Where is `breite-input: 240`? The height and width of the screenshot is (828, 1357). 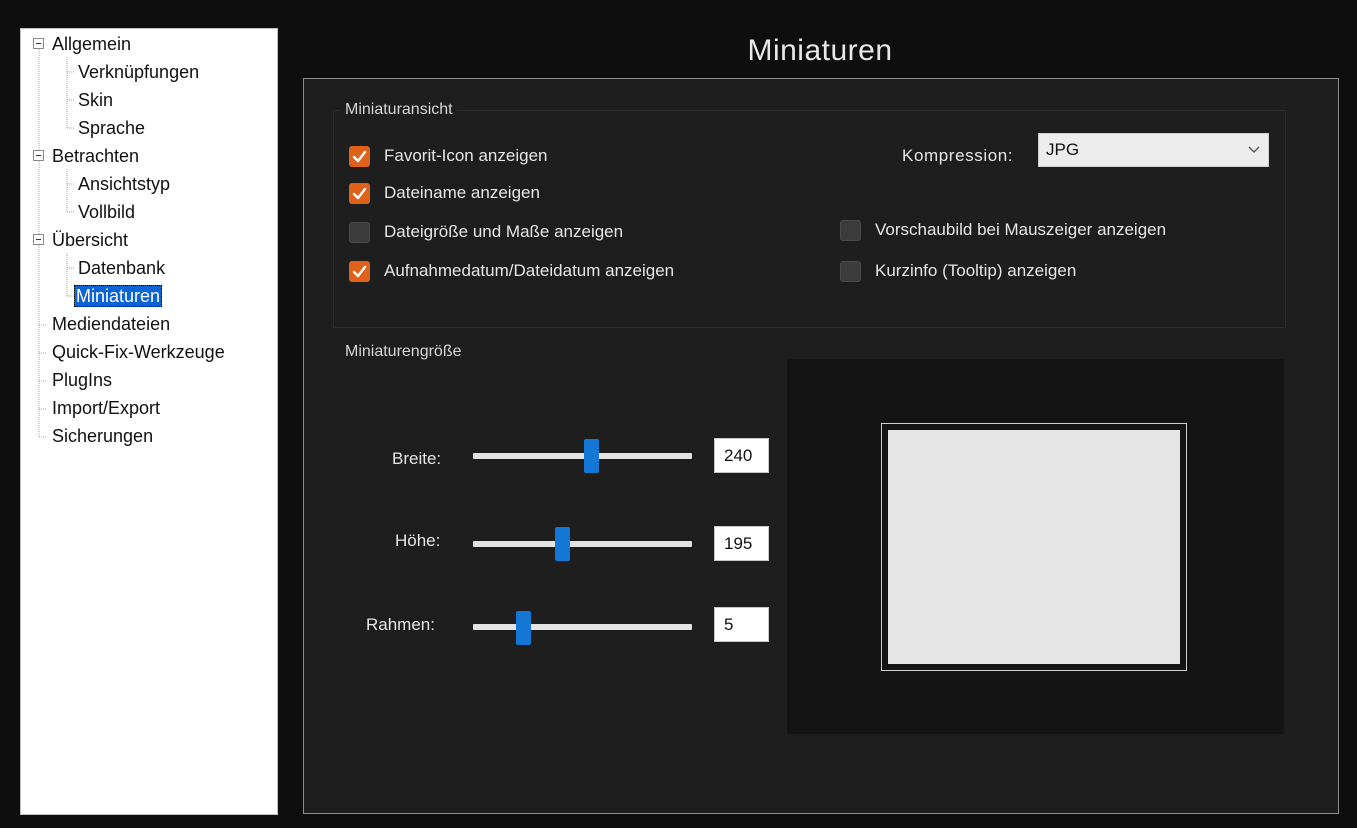 breite-input: 240 is located at coordinates (741, 455).